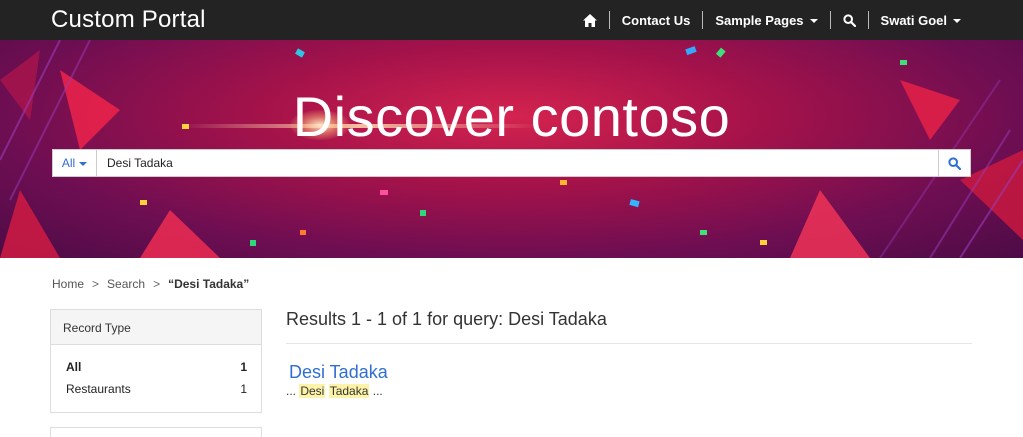 This screenshot has height=437, width=1023. Describe the element at coordinates (156, 393) in the screenshot. I see `facet-item-restaurants: Restaurants 1` at that location.